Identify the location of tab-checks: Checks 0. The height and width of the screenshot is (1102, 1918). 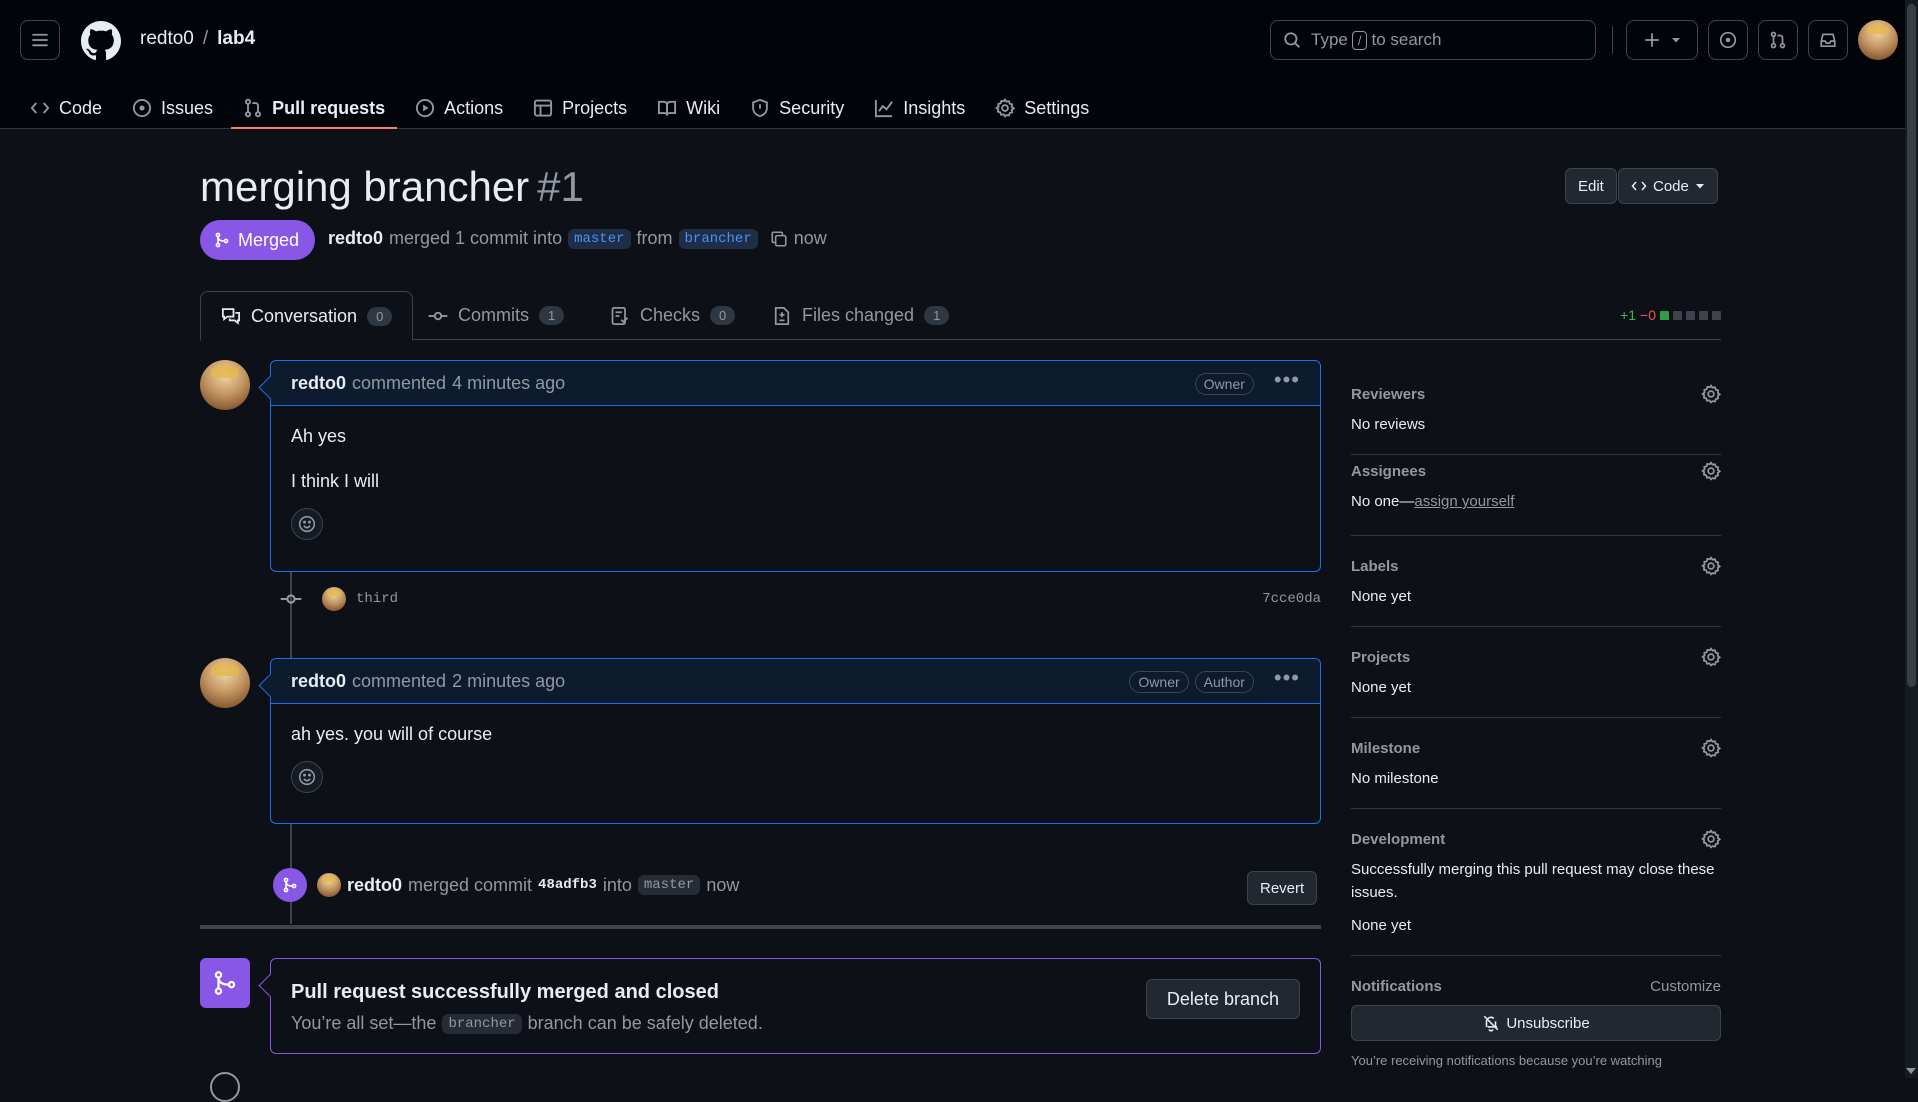
(672, 315).